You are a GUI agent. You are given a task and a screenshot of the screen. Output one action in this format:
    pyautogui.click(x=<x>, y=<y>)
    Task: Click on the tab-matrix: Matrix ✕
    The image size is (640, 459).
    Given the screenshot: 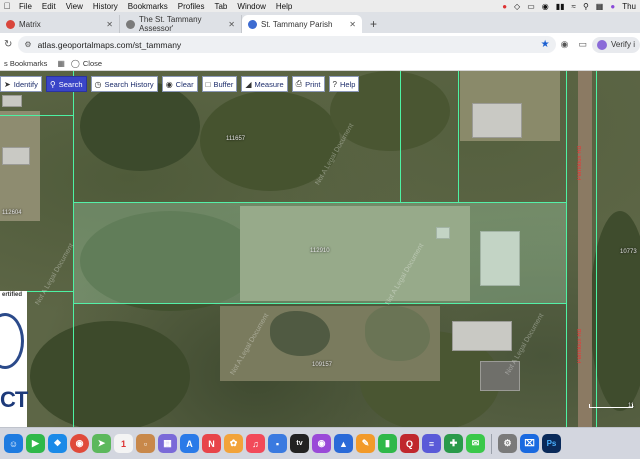 What is the action you would take?
    pyautogui.click(x=60, y=24)
    